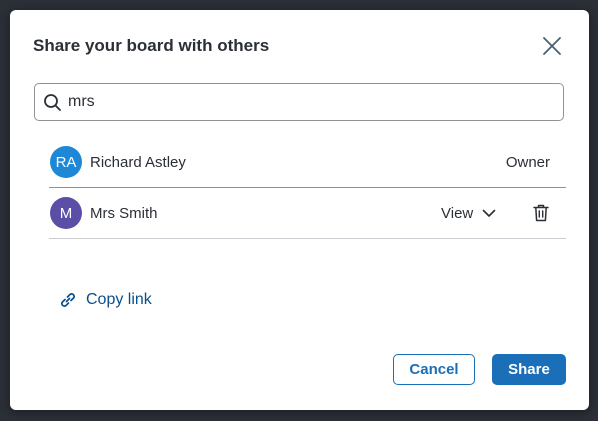 The image size is (598, 421). Describe the element at coordinates (308, 102) in the screenshot. I see `search-input` at that location.